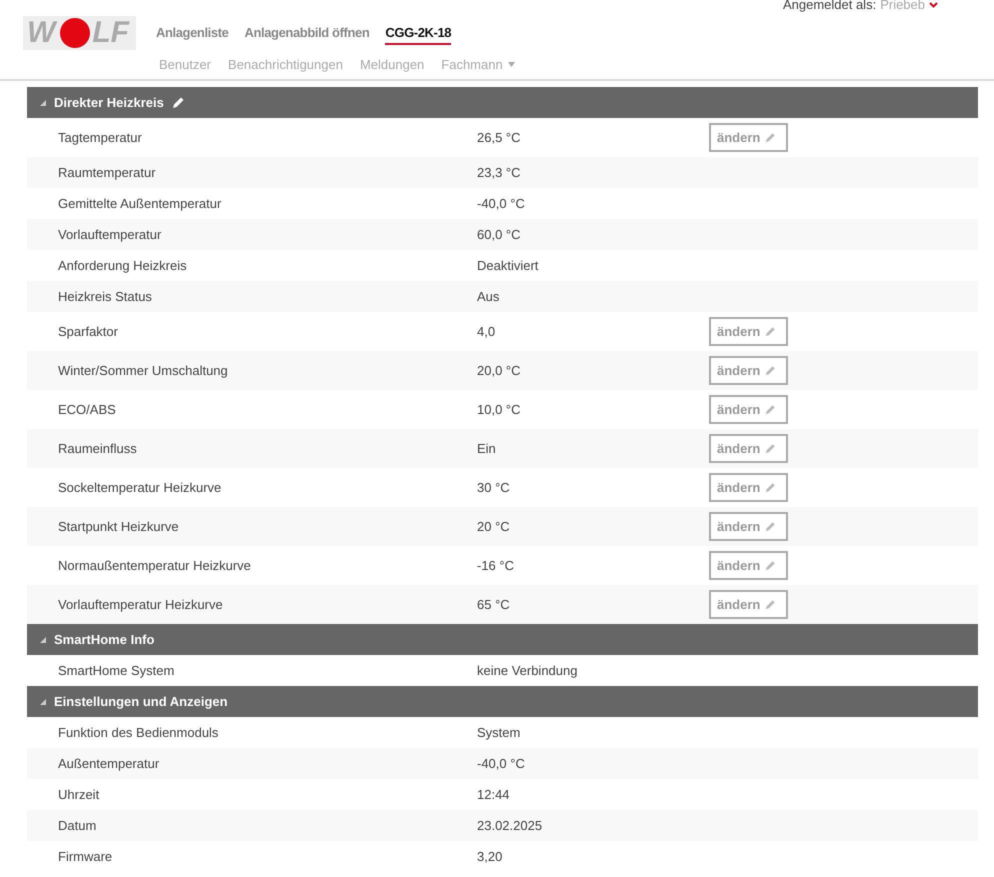 Image resolution: width=994 pixels, height=877 pixels. Describe the element at coordinates (154, 565) in the screenshot. I see `row-label: Normaußentemperatur Heizkurve` at that location.